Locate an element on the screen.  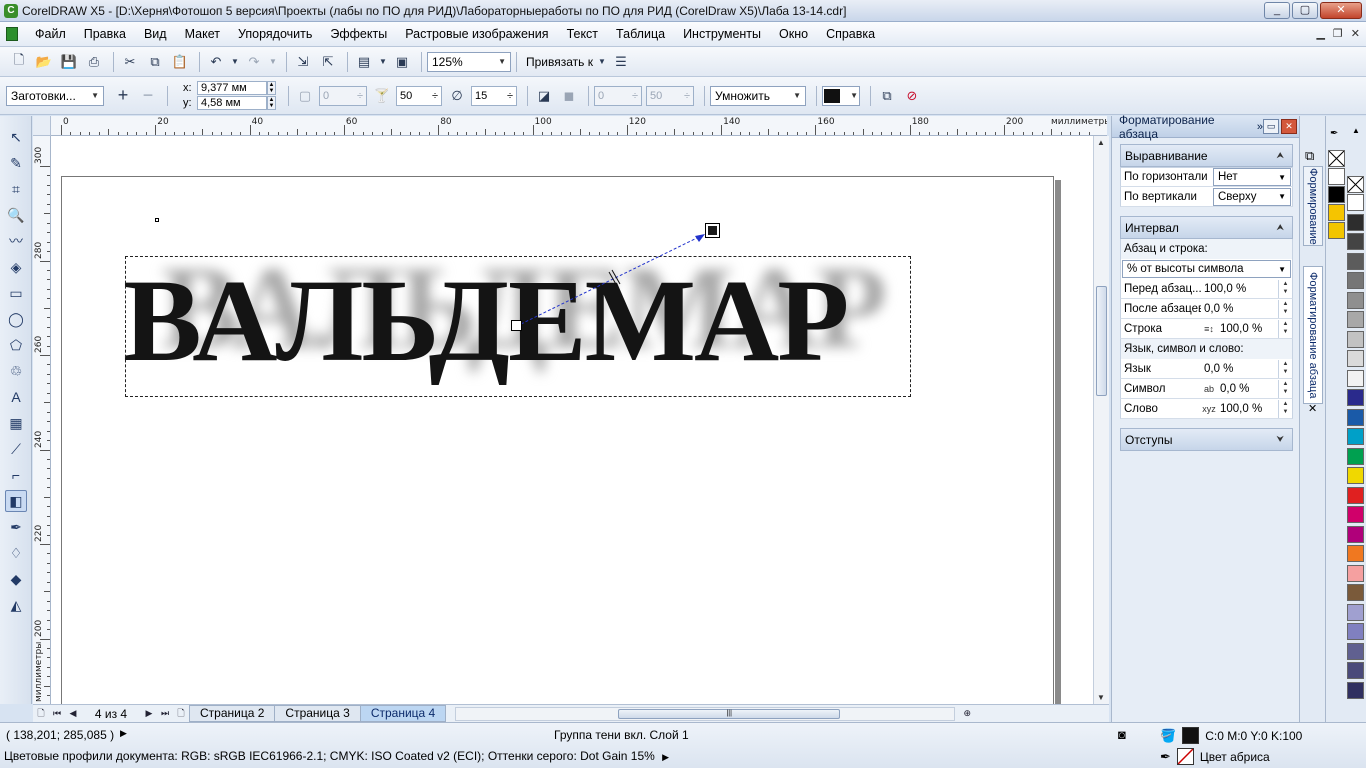
before-paragraph-spinner: ▲ ▼ is located at coordinates (1285, 288).